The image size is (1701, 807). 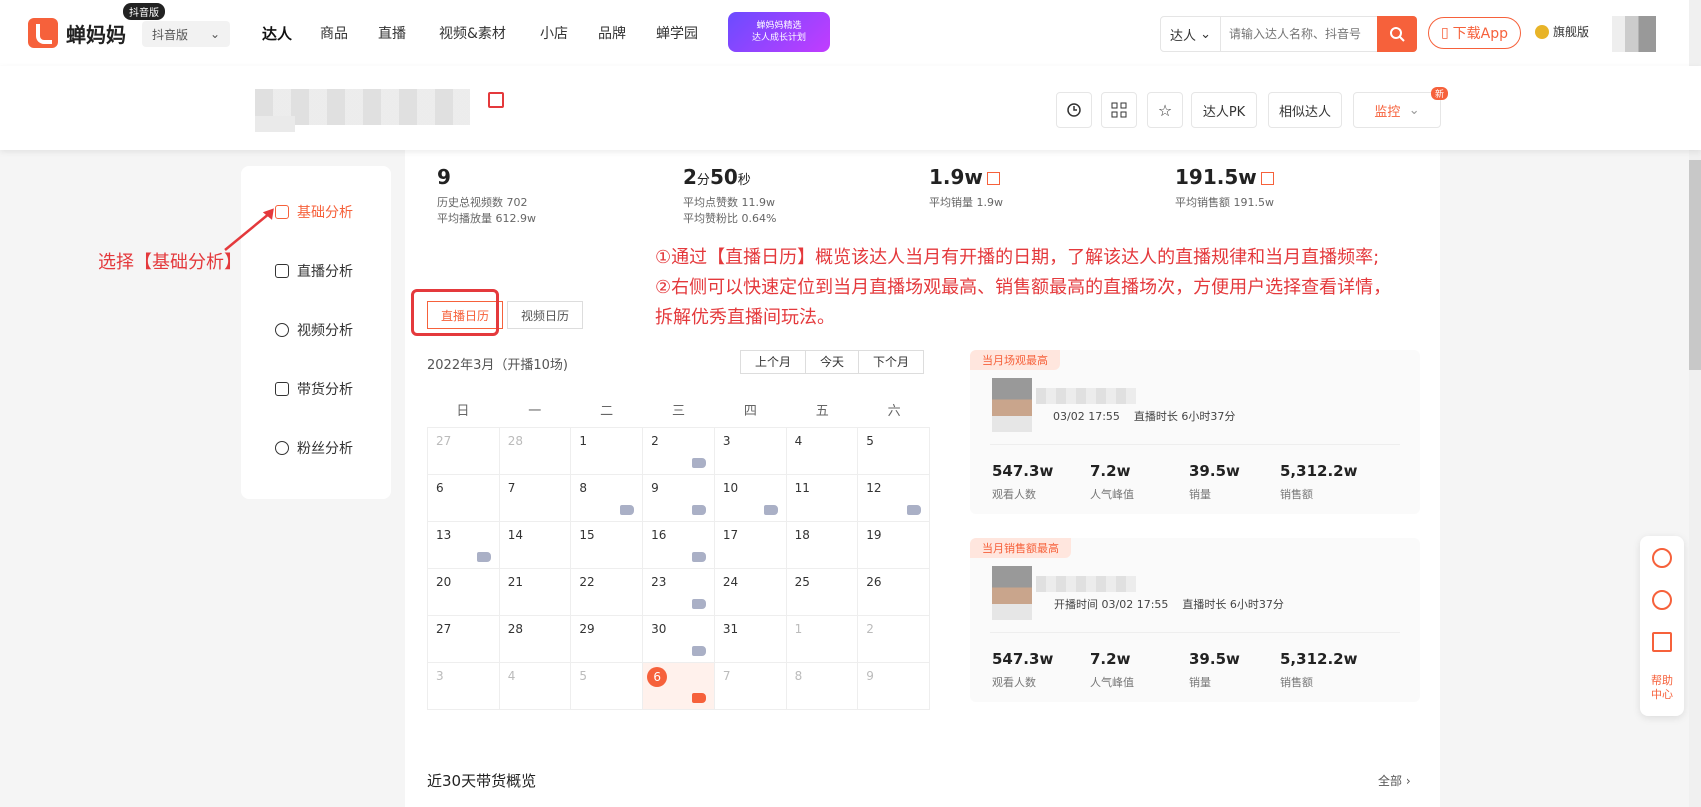 I want to click on platform-badge: 抖音版, so click(x=144, y=11).